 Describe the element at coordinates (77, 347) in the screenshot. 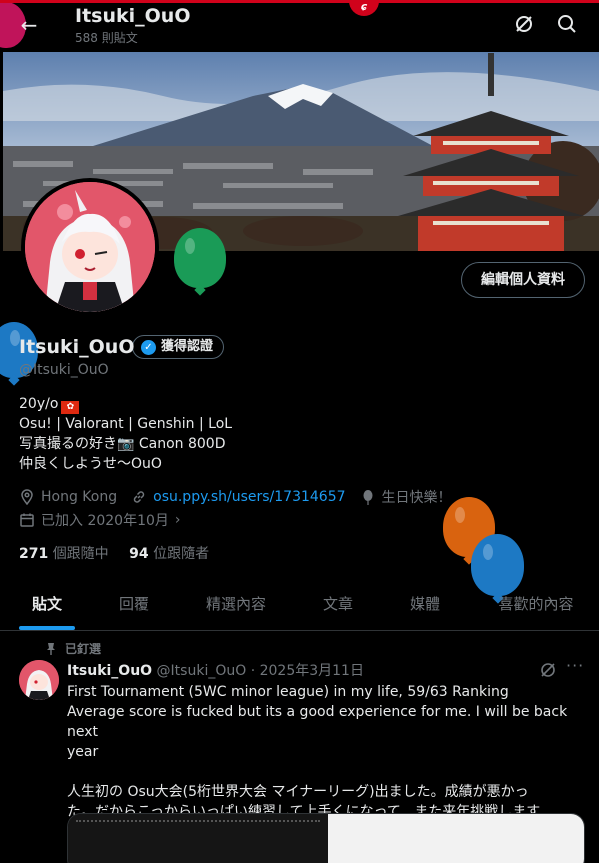

I see `profile-display-name: Itsuki_OuO` at that location.